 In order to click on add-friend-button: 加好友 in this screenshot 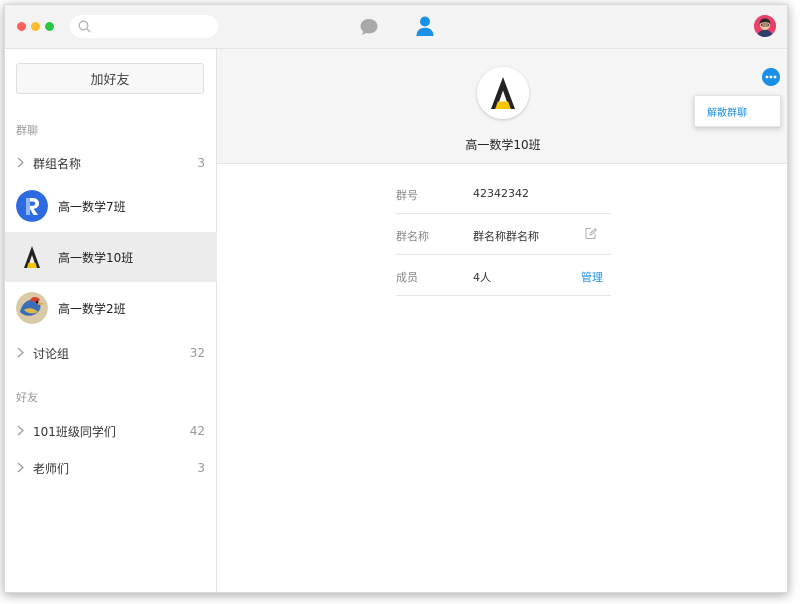, I will do `click(110, 78)`.